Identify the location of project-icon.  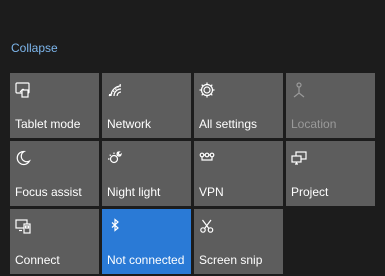
(299, 158).